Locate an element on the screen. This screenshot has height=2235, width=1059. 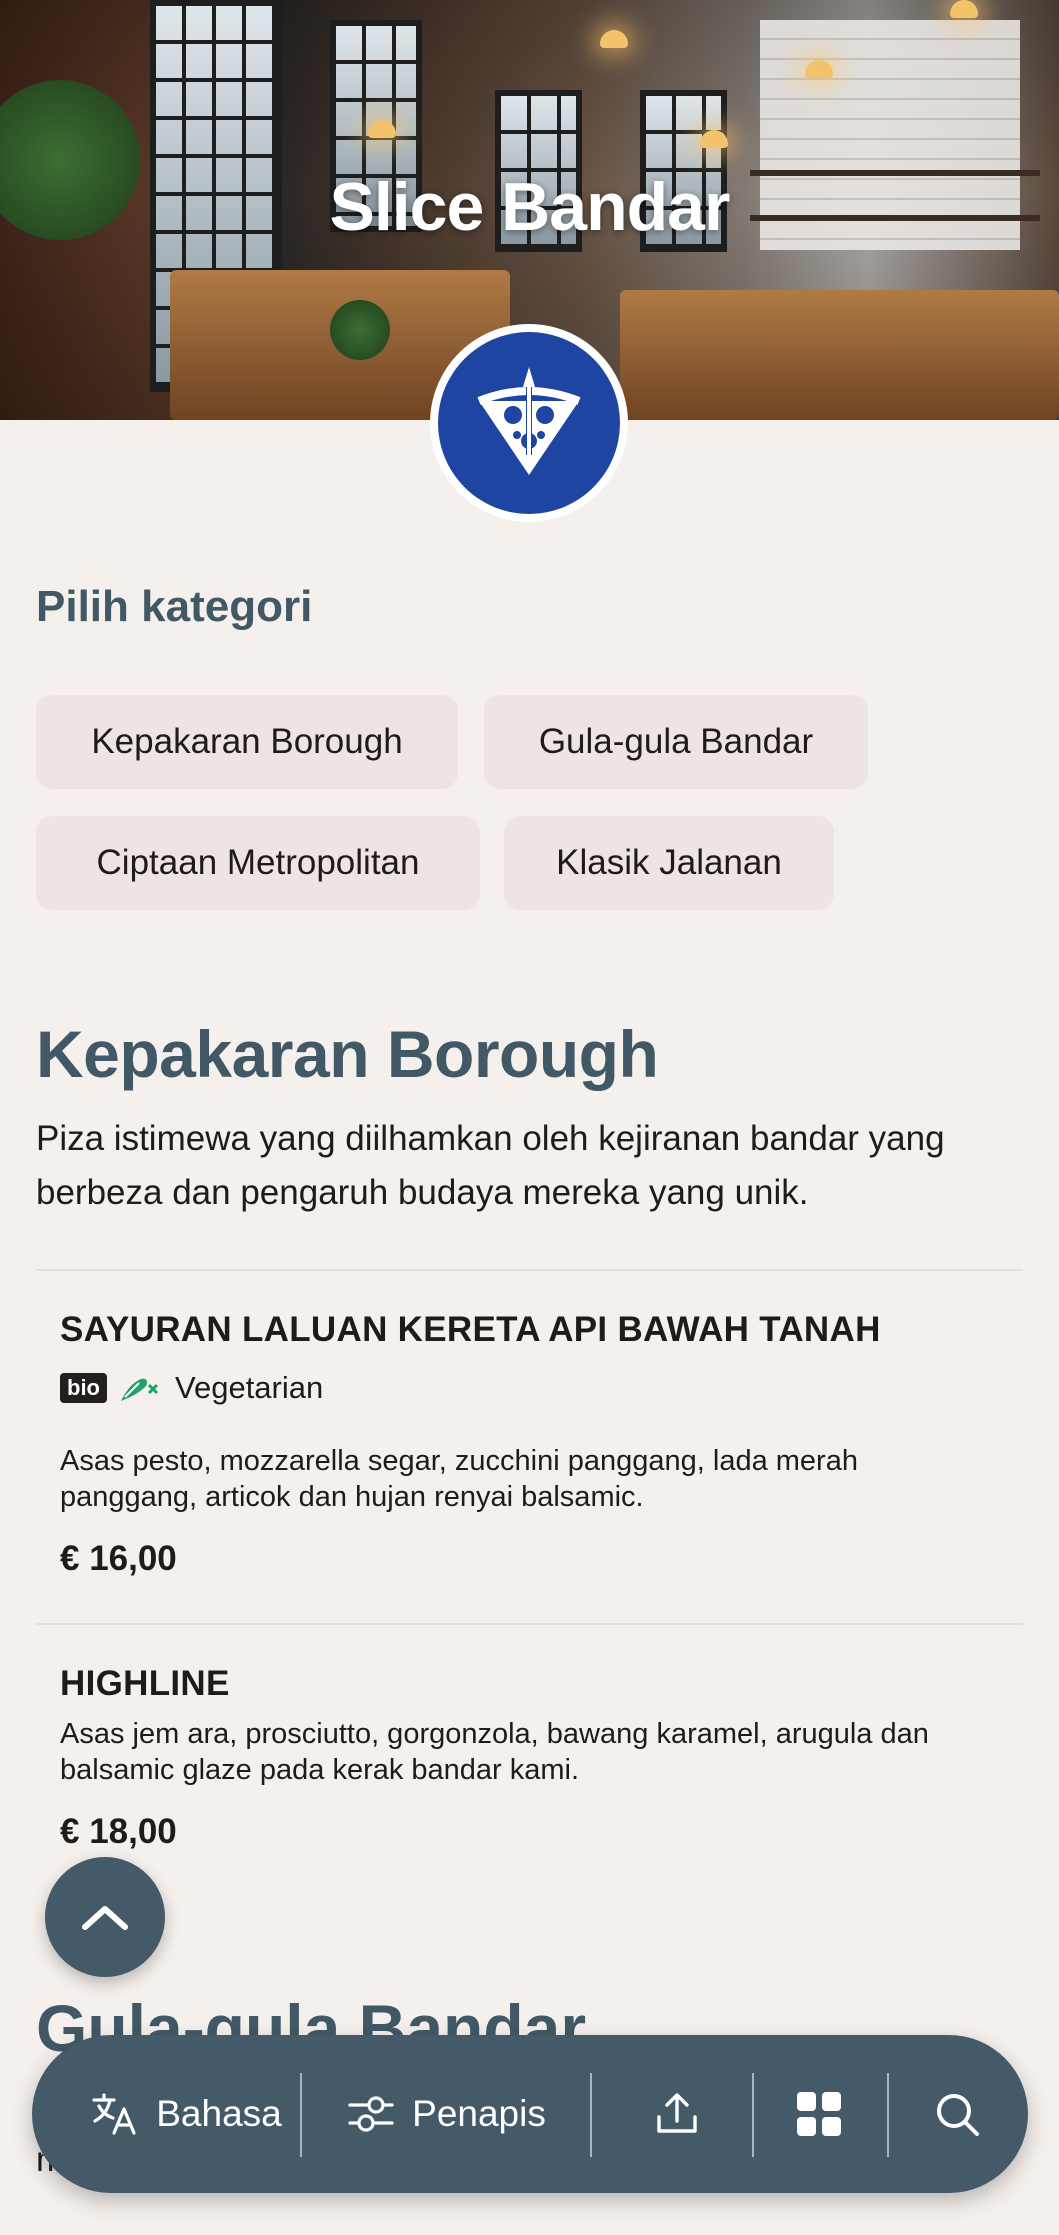
category-grid-button is located at coordinates (819, 2114).